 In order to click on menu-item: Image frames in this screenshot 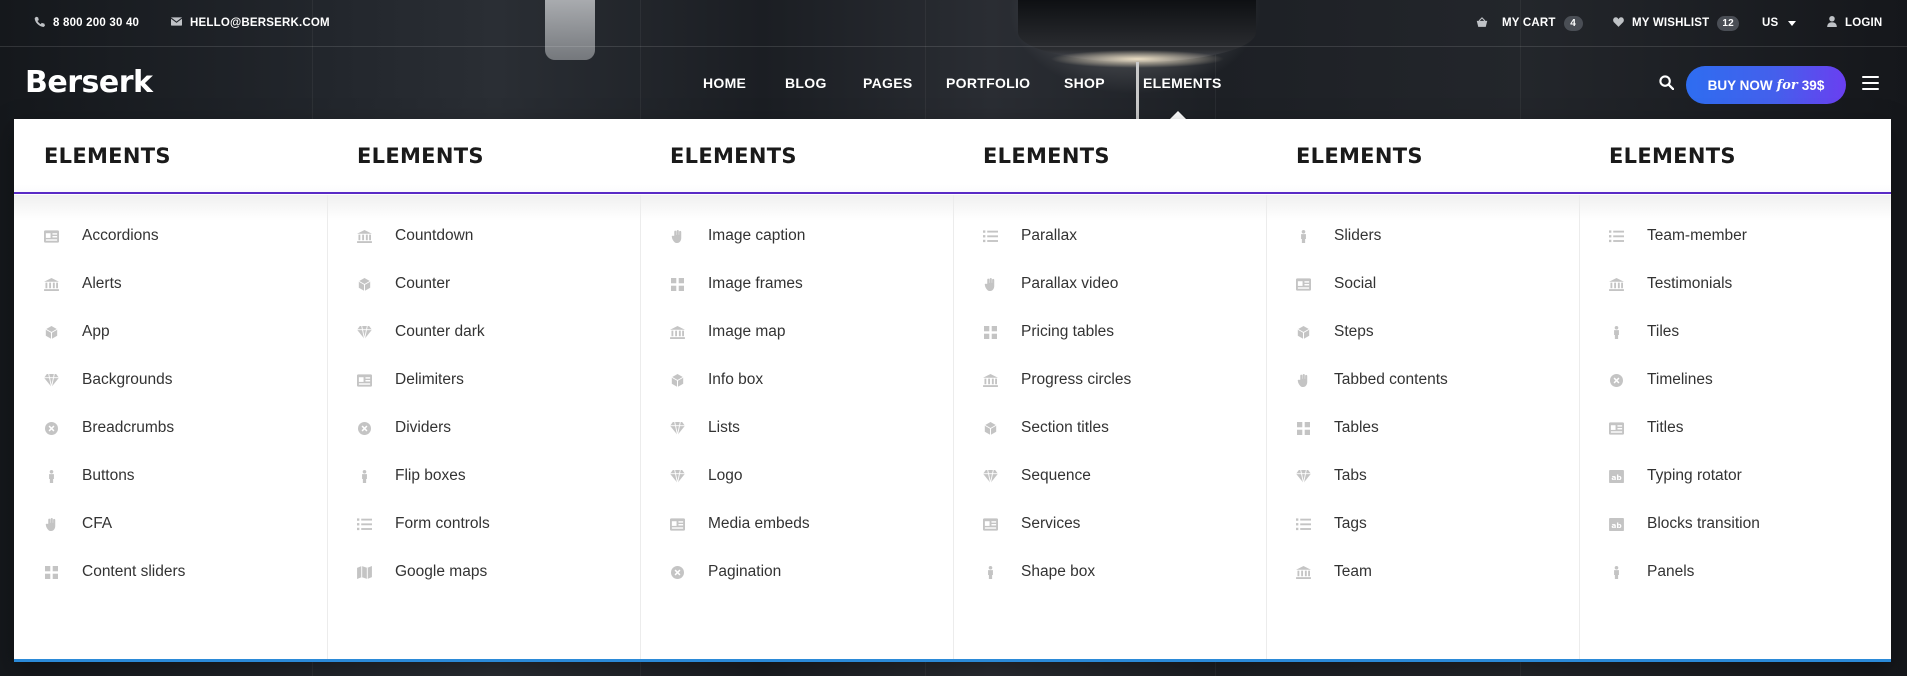, I will do `click(740, 299)`.